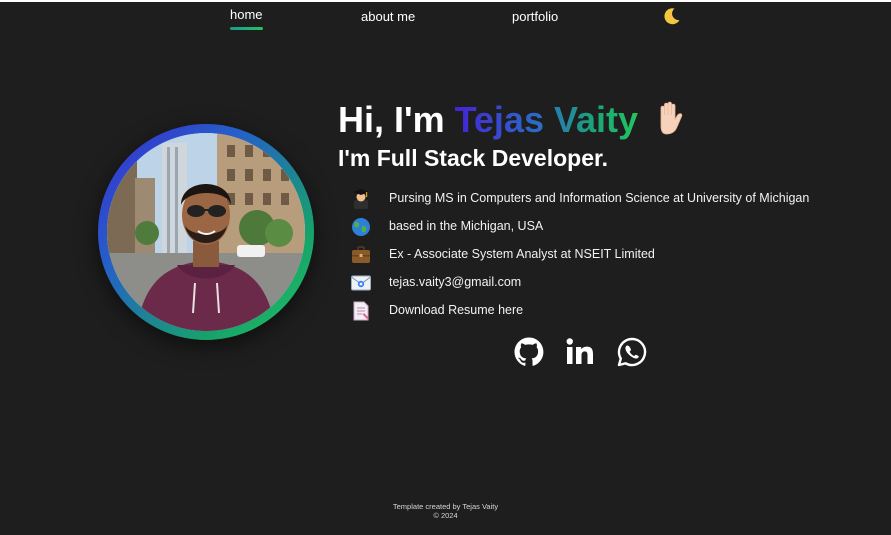 This screenshot has height=535, width=891. I want to click on nav-about-link: about me, so click(388, 19).